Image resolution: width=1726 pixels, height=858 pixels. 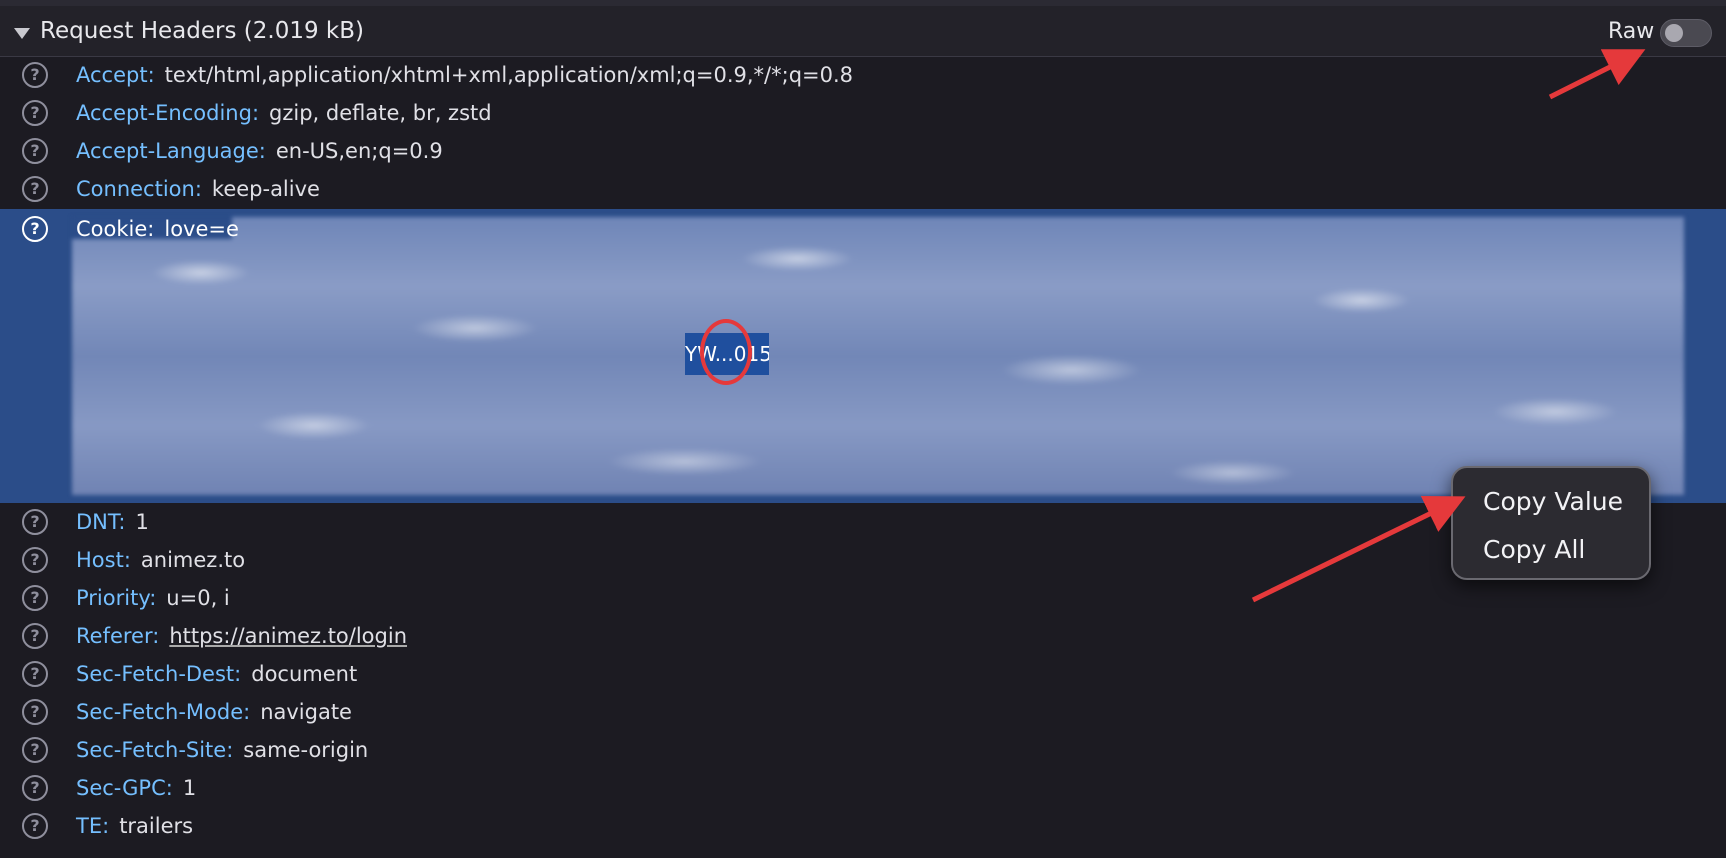 What do you see at coordinates (198, 598) in the screenshot?
I see `header-value: u=0, i` at bounding box center [198, 598].